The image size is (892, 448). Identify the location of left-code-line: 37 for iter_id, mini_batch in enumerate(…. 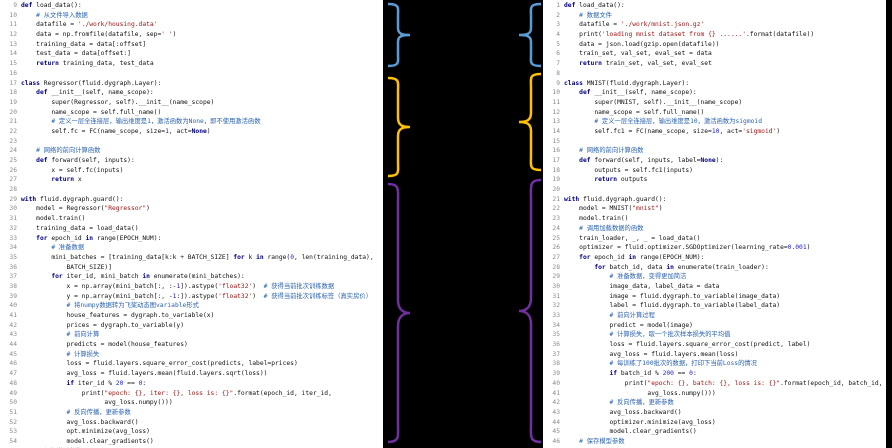
(191, 277).